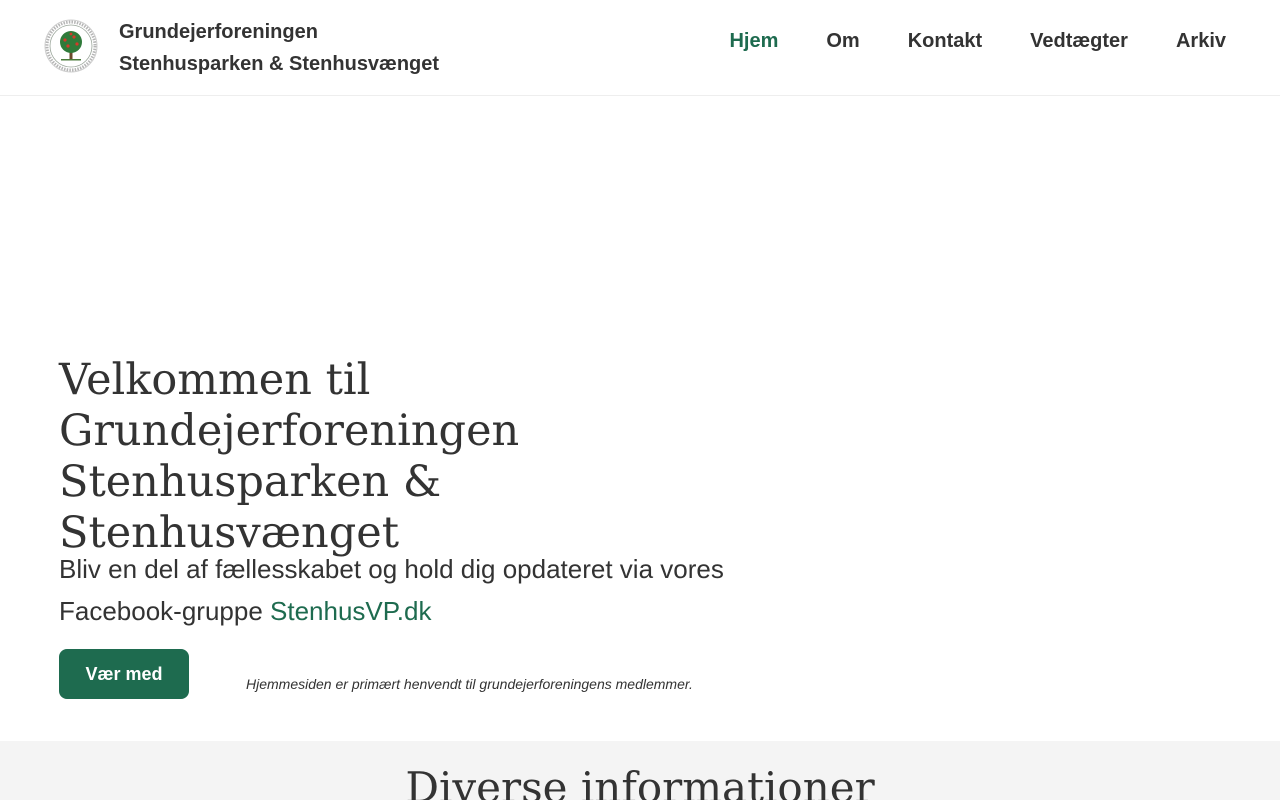  I want to click on hero-title-line3: Stenhusparken & Stenhusvænget, so click(250, 507).